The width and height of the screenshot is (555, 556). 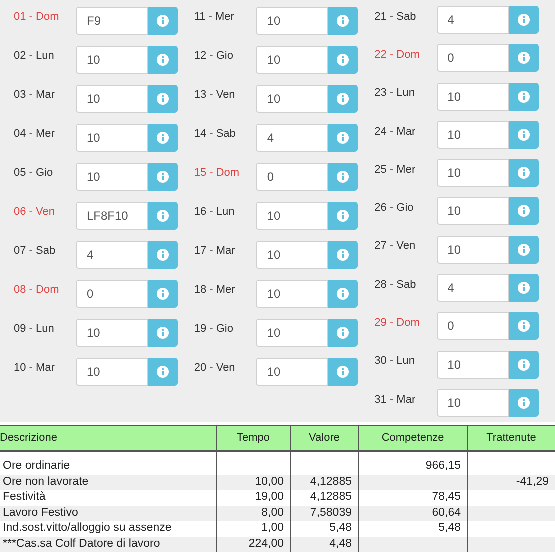 What do you see at coordinates (446, 498) in the screenshot?
I see `table-cell-text: 78,45` at bounding box center [446, 498].